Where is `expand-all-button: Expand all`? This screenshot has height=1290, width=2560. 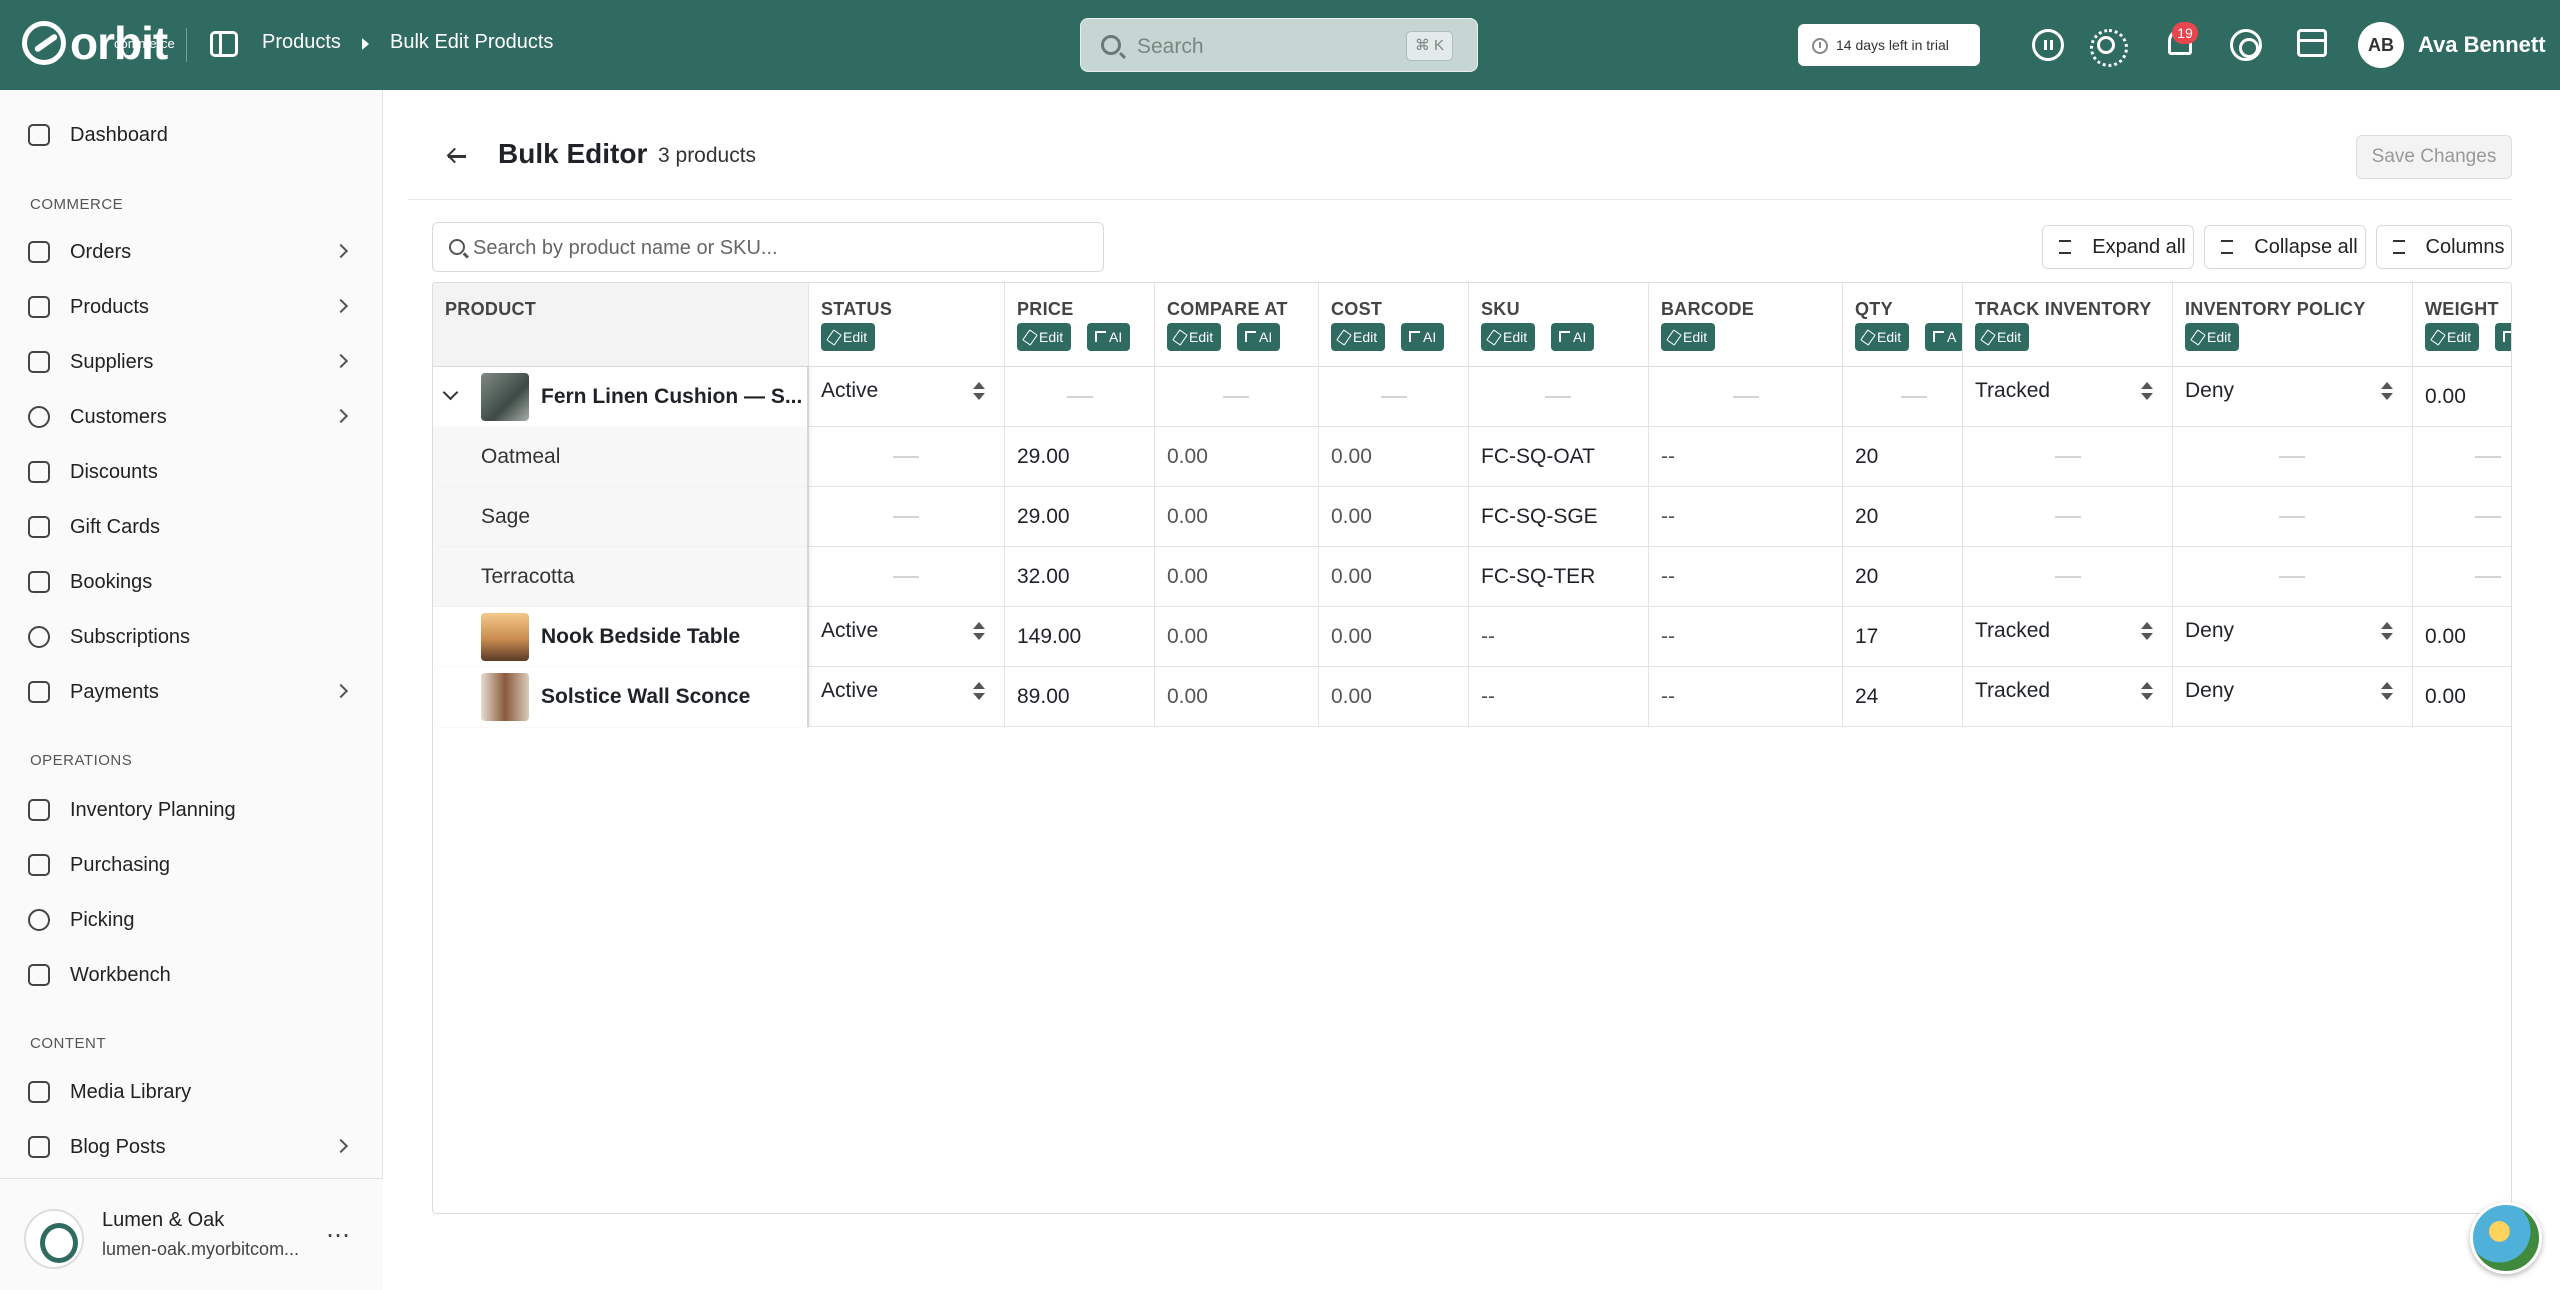 expand-all-button: Expand all is located at coordinates (2118, 247).